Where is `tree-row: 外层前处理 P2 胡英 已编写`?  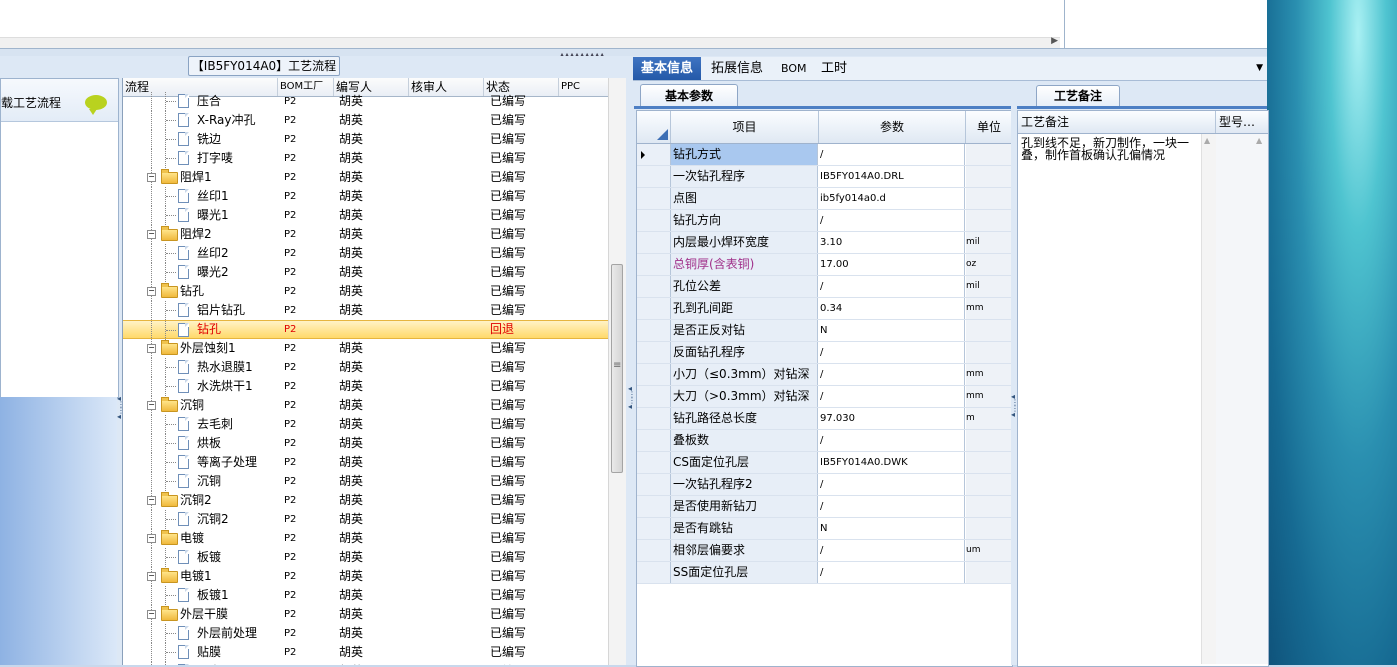 tree-row: 外层前处理 P2 胡英 已编写 is located at coordinates (366, 633).